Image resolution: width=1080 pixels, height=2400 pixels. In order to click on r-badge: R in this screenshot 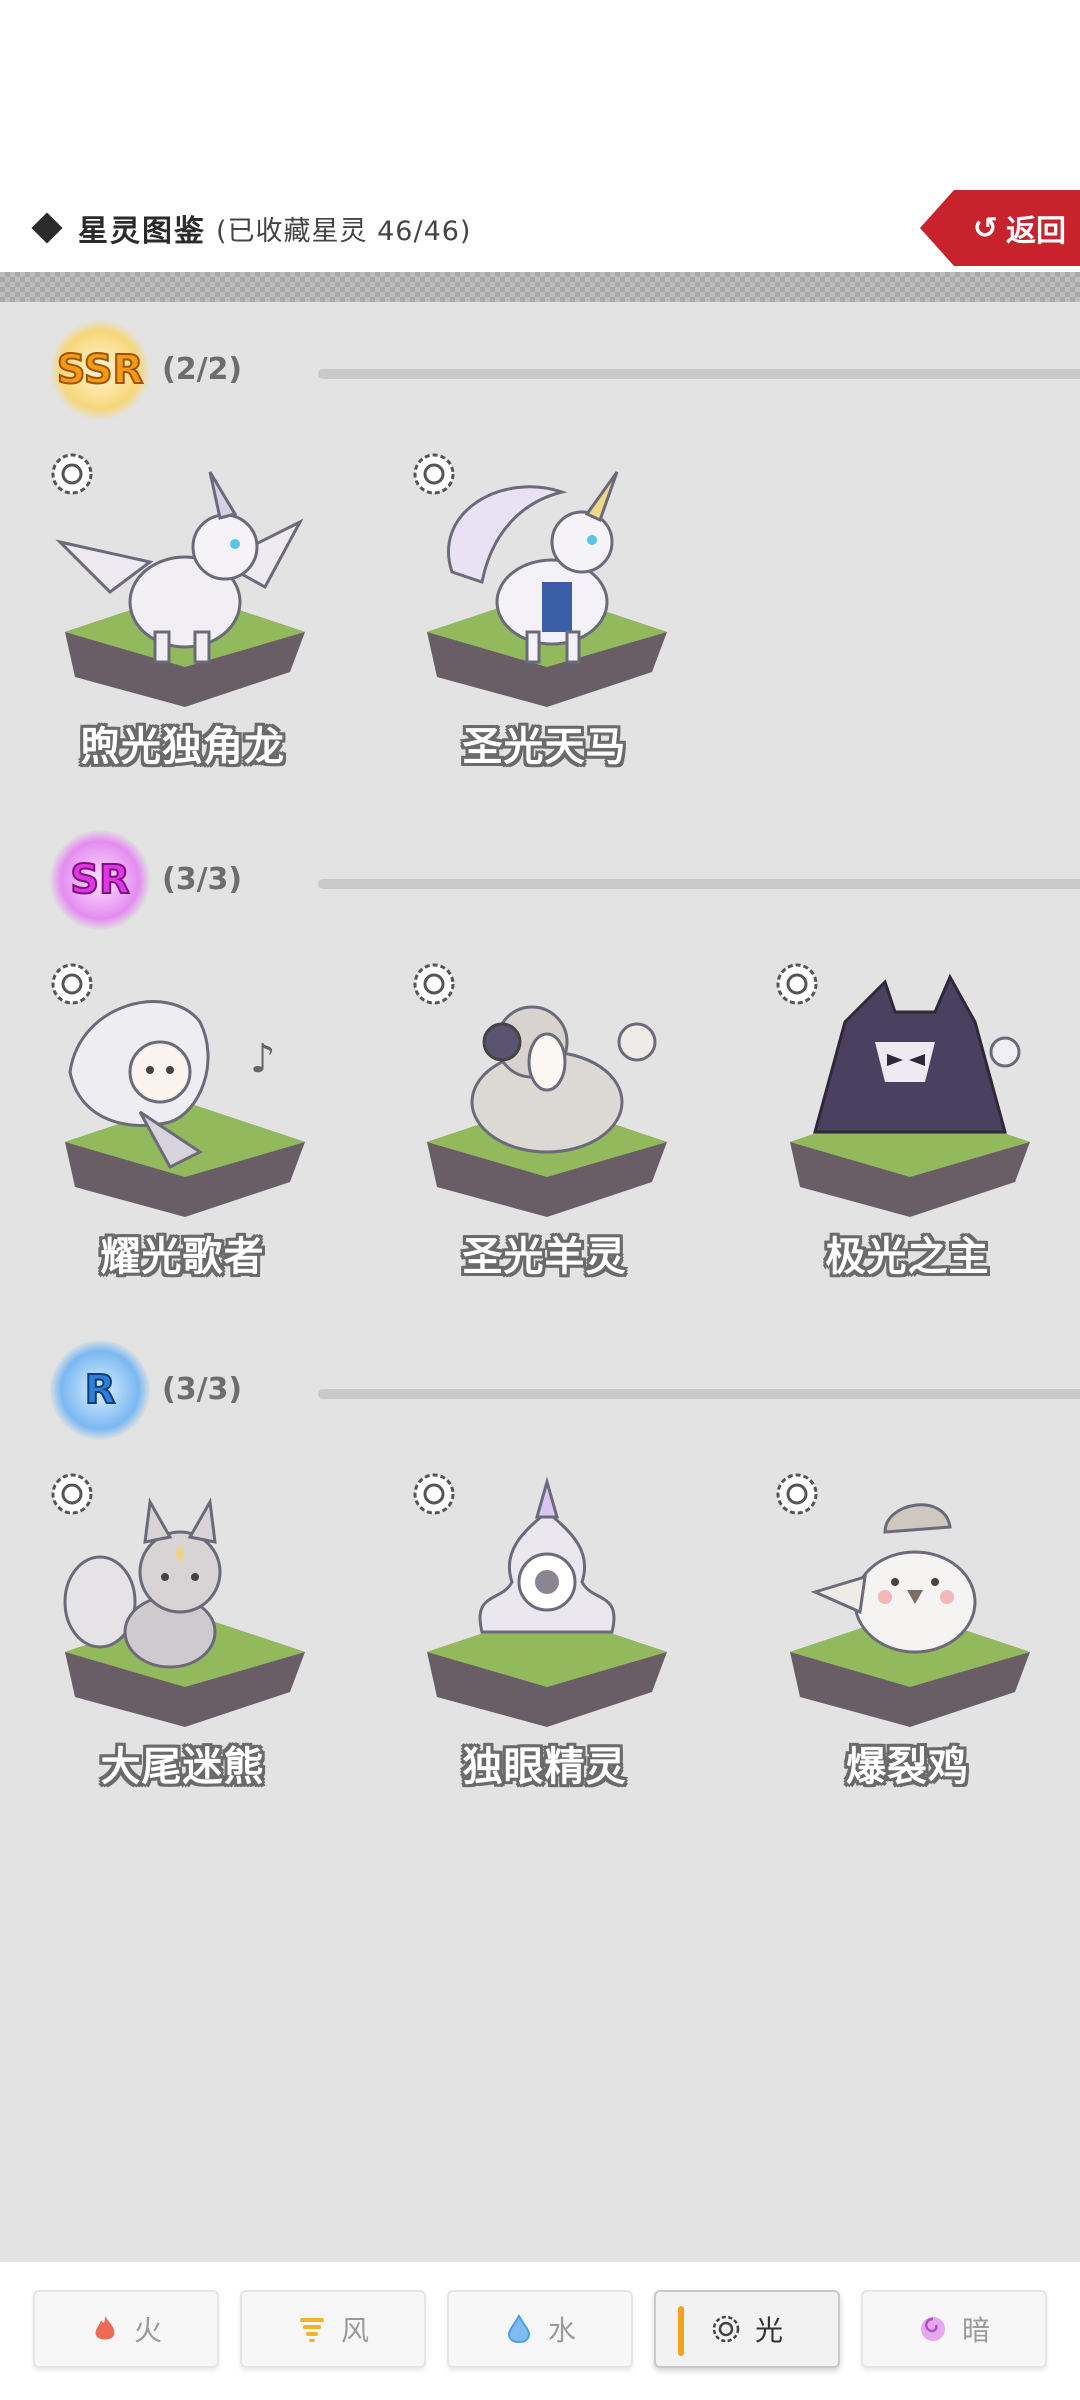, I will do `click(100, 1390)`.